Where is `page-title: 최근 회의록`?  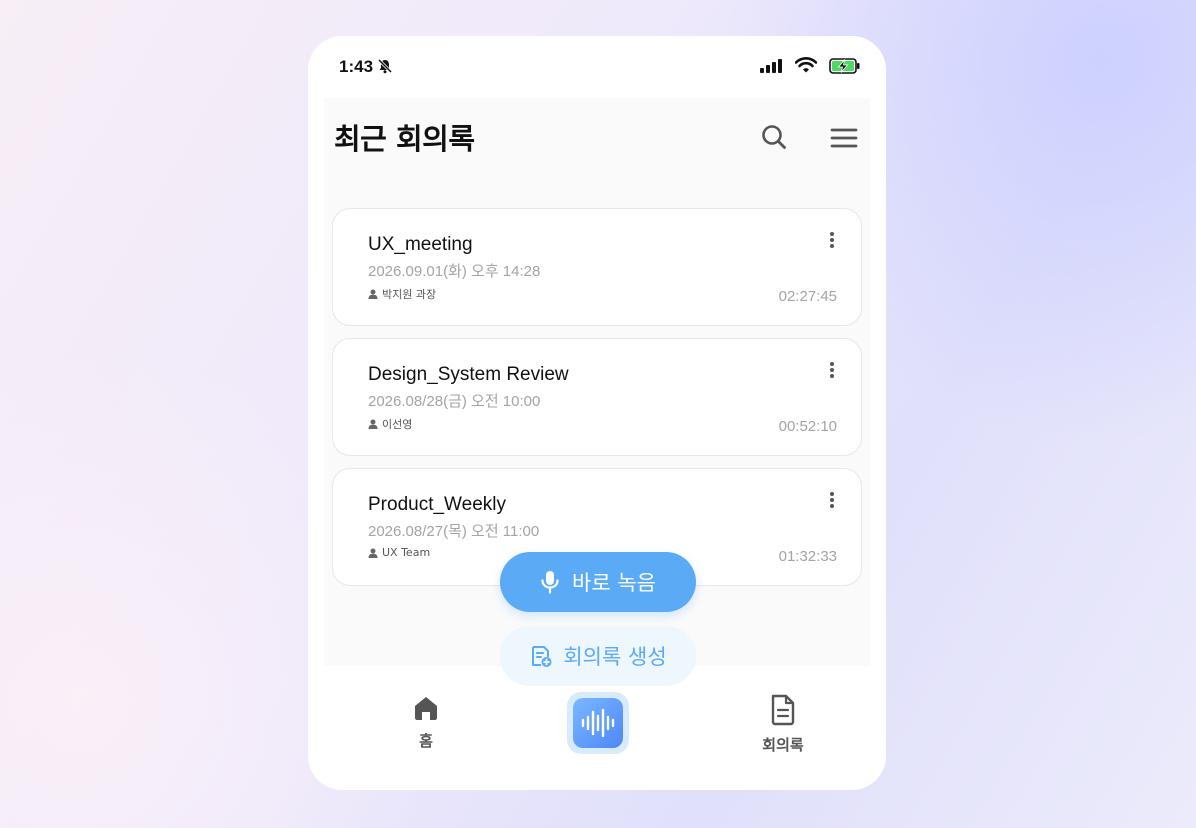 page-title: 최근 회의록 is located at coordinates (404, 139).